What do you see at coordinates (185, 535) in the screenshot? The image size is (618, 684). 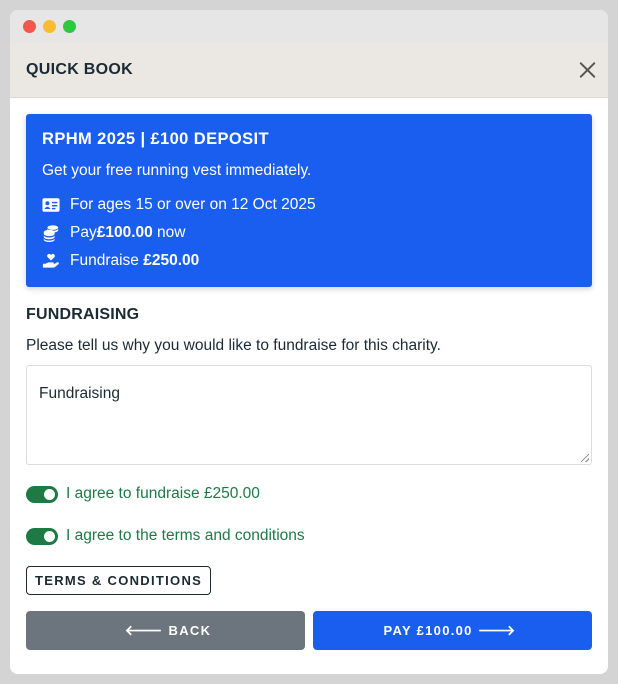 I see `terms-agreement-label: I agree to the terms and conditions` at bounding box center [185, 535].